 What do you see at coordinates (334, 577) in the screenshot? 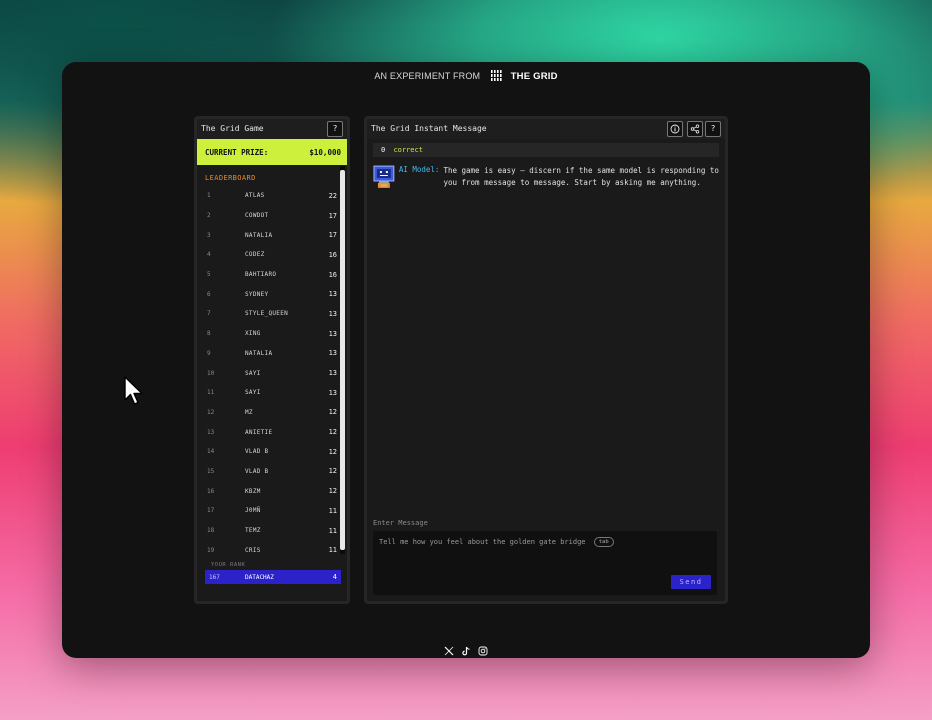
I see `your-rank-score: 4` at bounding box center [334, 577].